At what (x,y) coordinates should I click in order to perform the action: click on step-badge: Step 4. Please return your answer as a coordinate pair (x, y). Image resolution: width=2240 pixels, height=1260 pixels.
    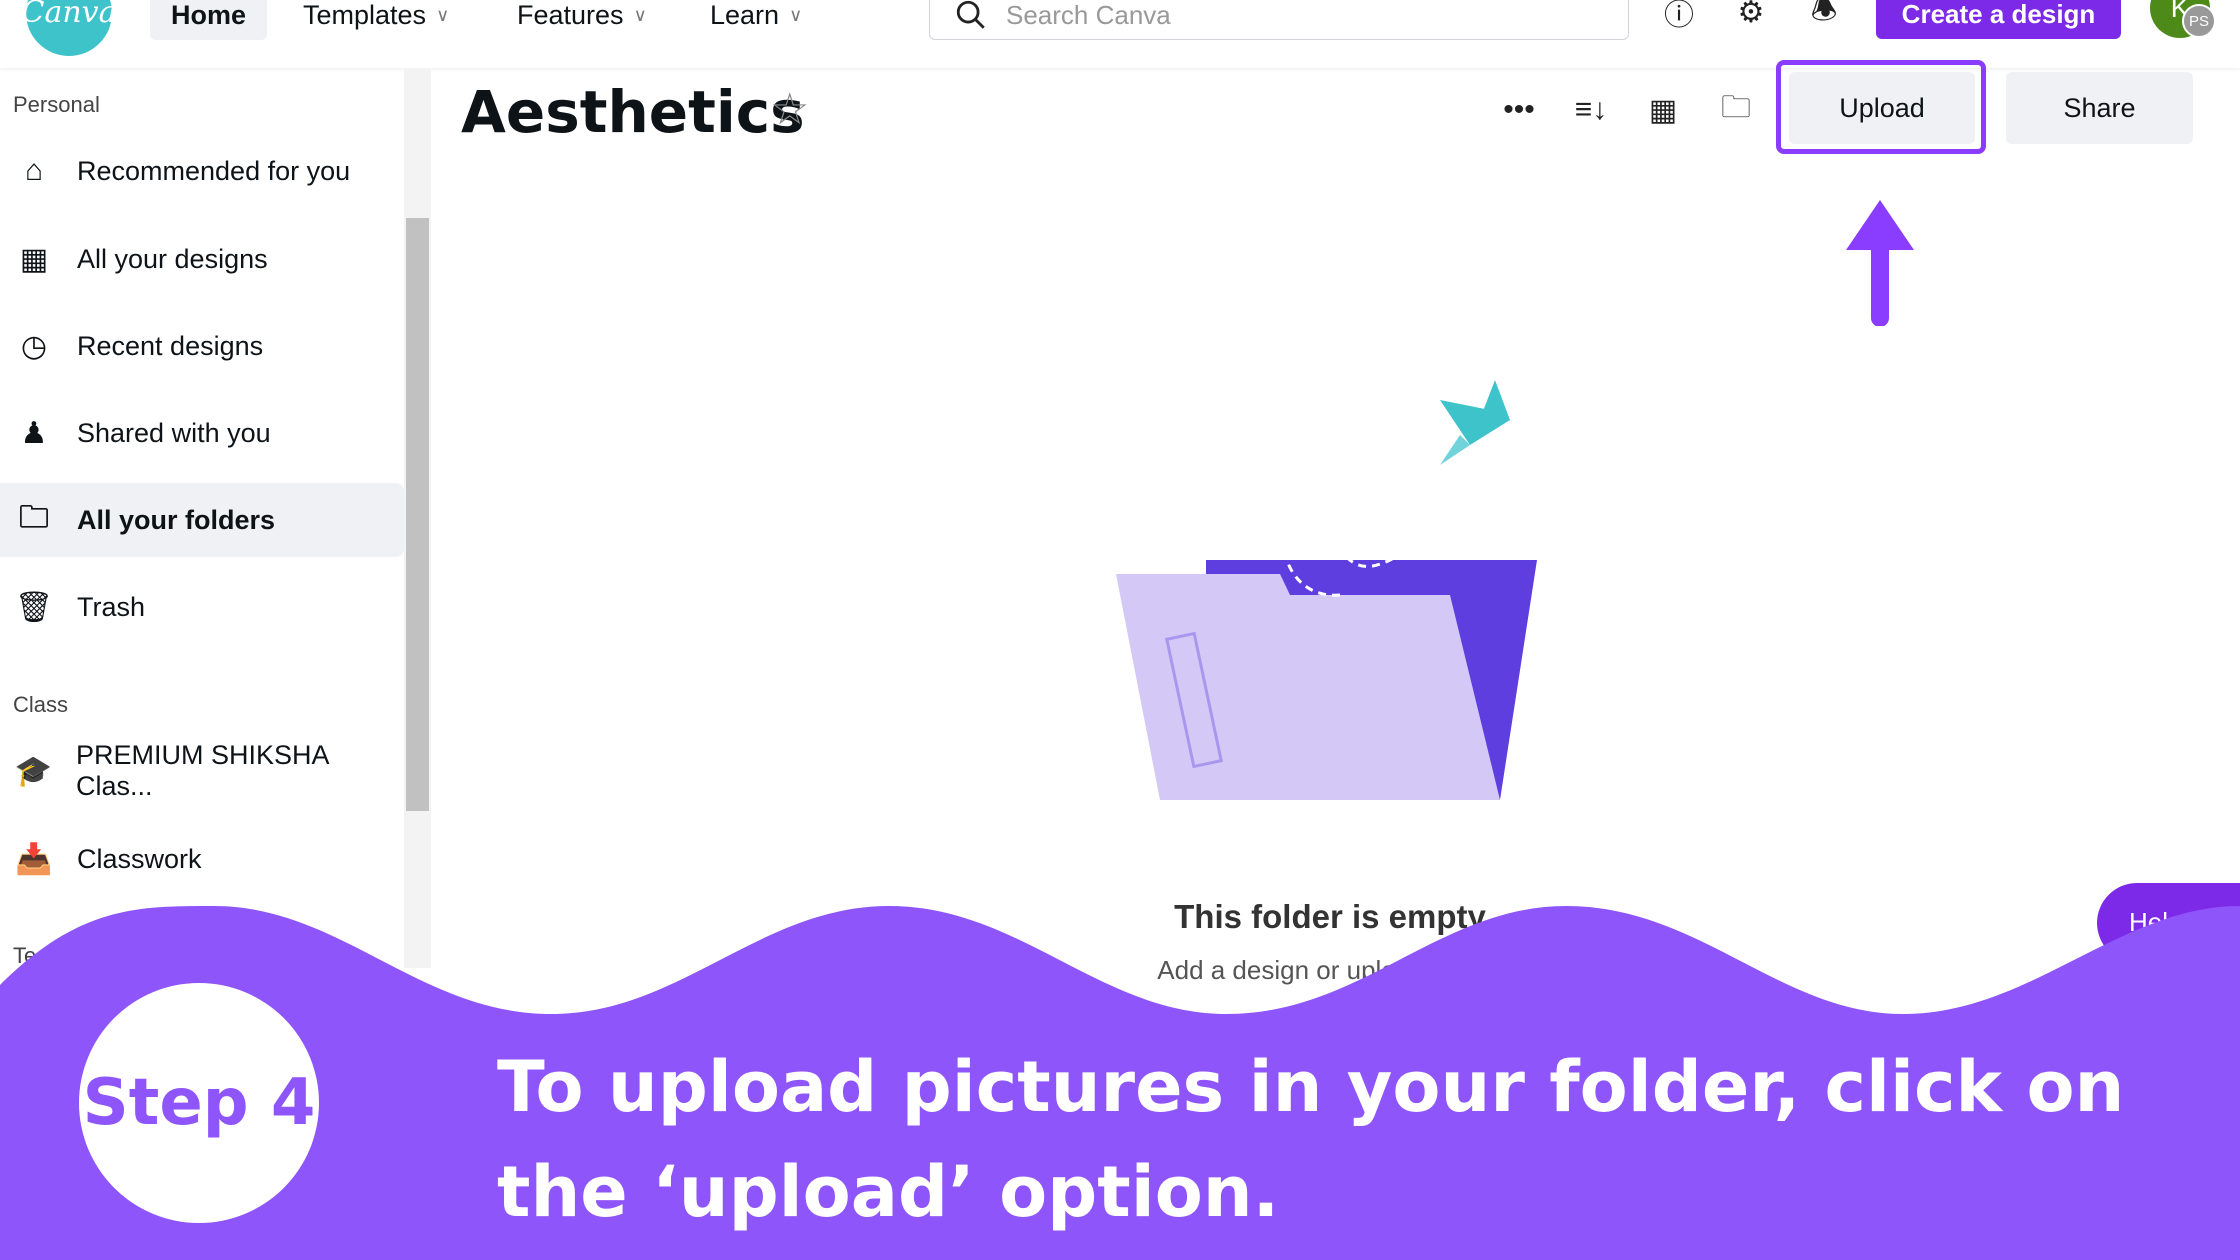
    Looking at the image, I should click on (199, 1103).